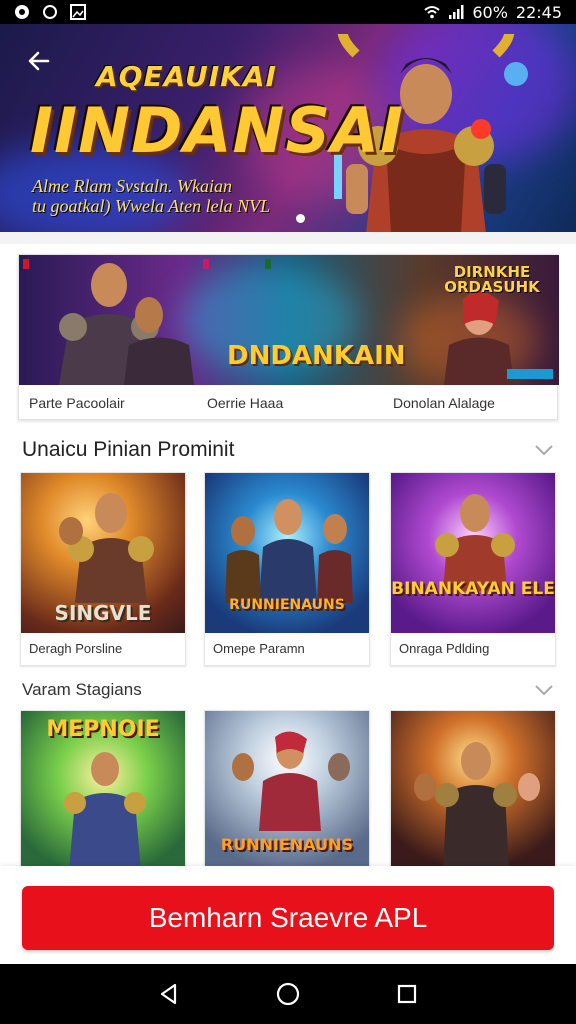  I want to click on game-card-label: Omepe Paramn, so click(259, 648).